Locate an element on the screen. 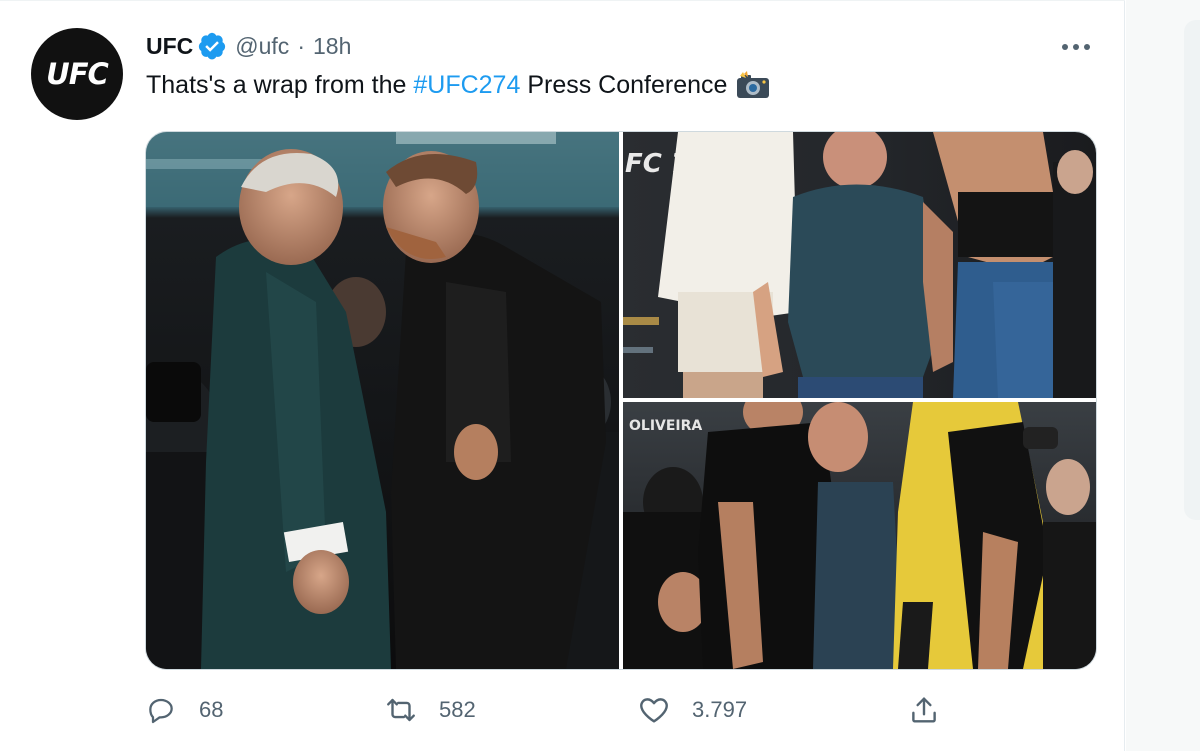  ufc-logo: UFC is located at coordinates (77, 74).